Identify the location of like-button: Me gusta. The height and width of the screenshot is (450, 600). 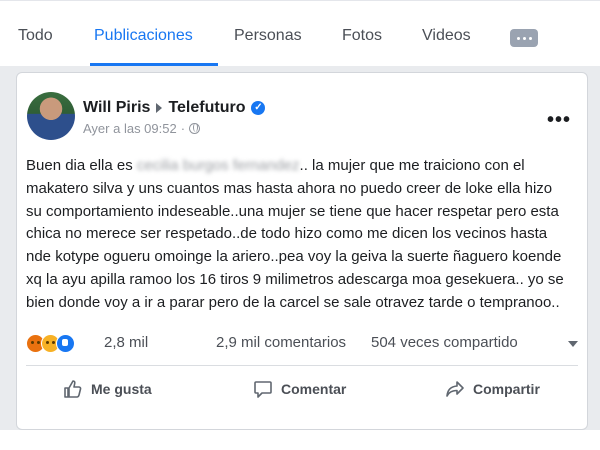
(107, 389).